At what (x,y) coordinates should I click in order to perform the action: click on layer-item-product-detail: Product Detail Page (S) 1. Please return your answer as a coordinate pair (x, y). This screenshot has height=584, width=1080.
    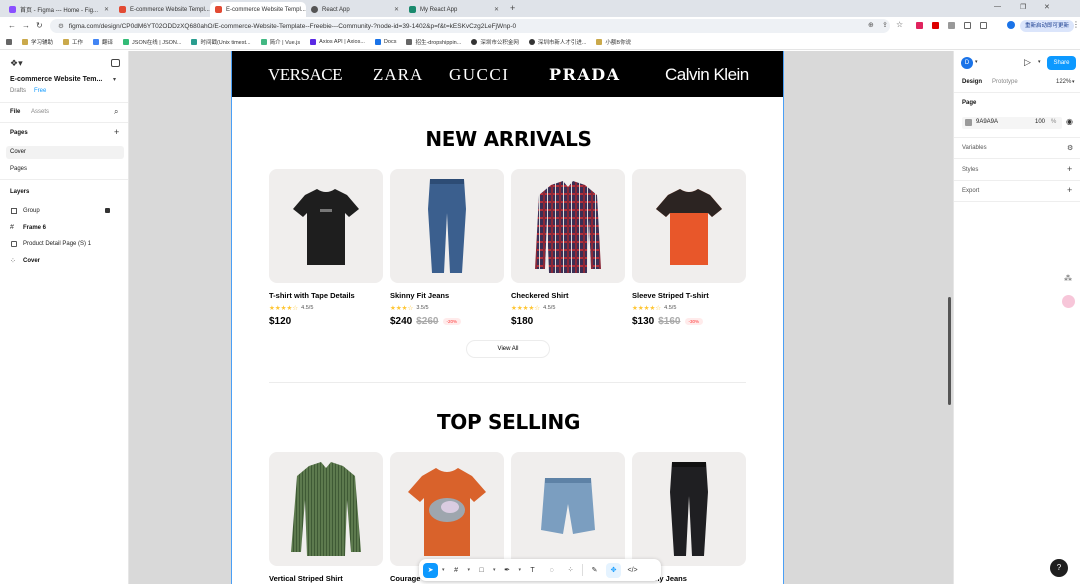
    Looking at the image, I should click on (57, 244).